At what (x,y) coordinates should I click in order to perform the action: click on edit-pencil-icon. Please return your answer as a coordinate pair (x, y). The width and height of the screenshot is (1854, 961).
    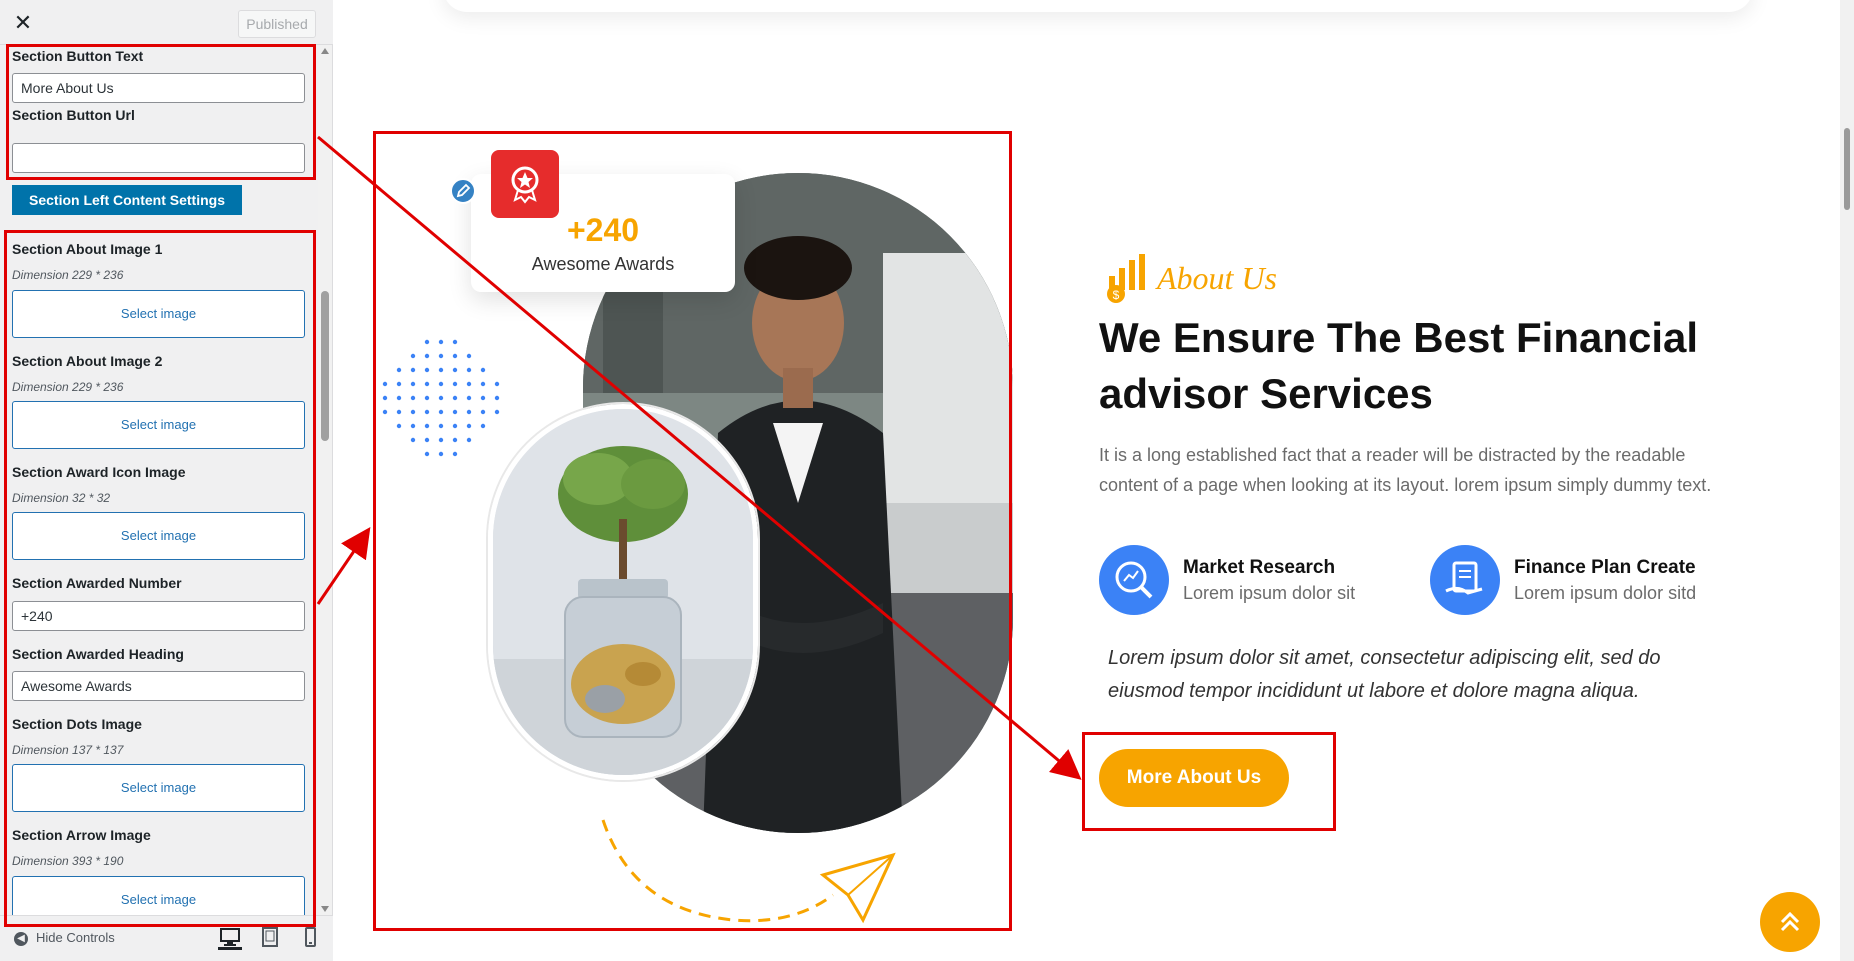
    Looking at the image, I should click on (463, 191).